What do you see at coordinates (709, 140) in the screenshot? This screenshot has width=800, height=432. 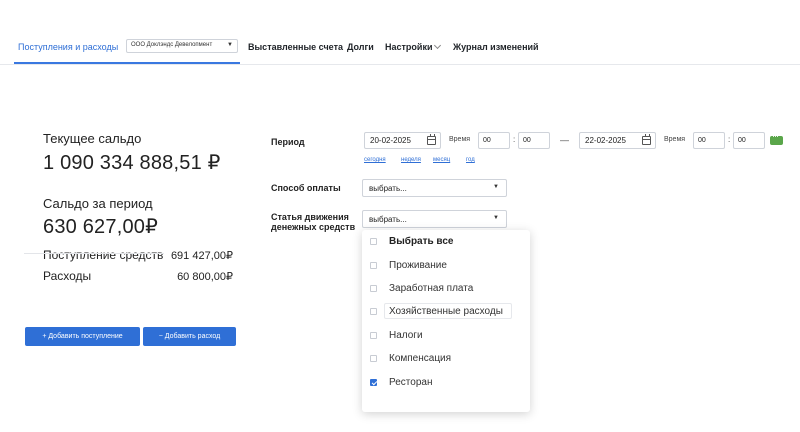 I see `time-to-hours-input: 00` at bounding box center [709, 140].